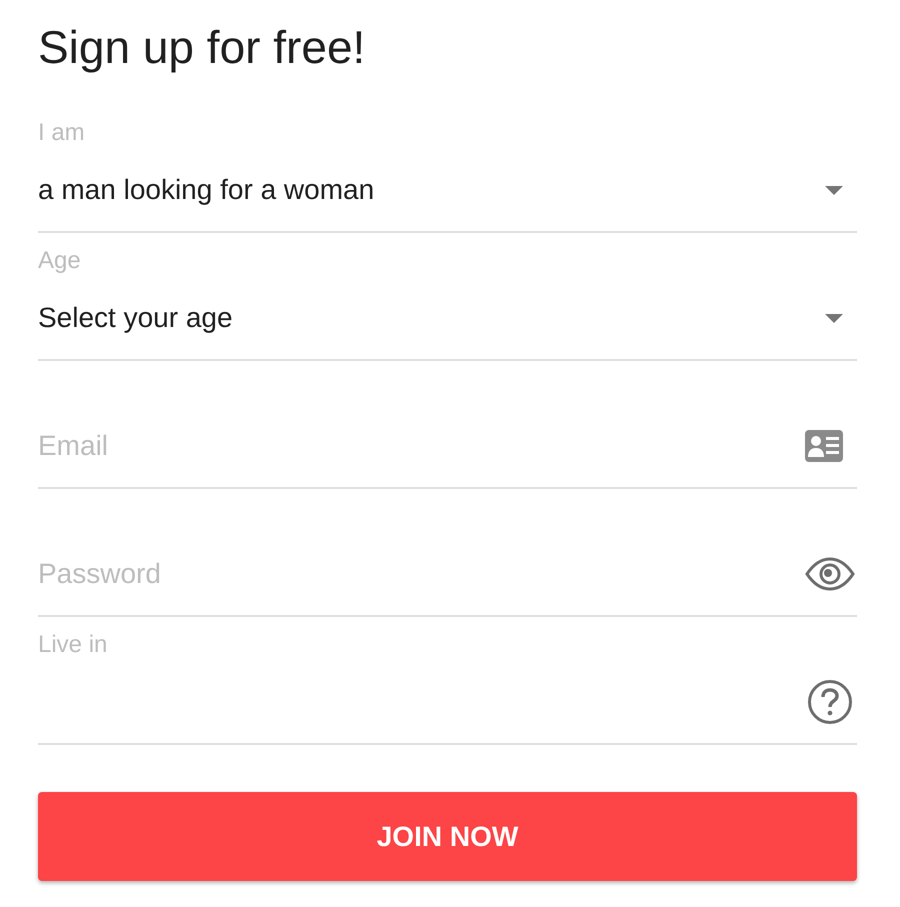  Describe the element at coordinates (830, 702) in the screenshot. I see `help-icon` at that location.